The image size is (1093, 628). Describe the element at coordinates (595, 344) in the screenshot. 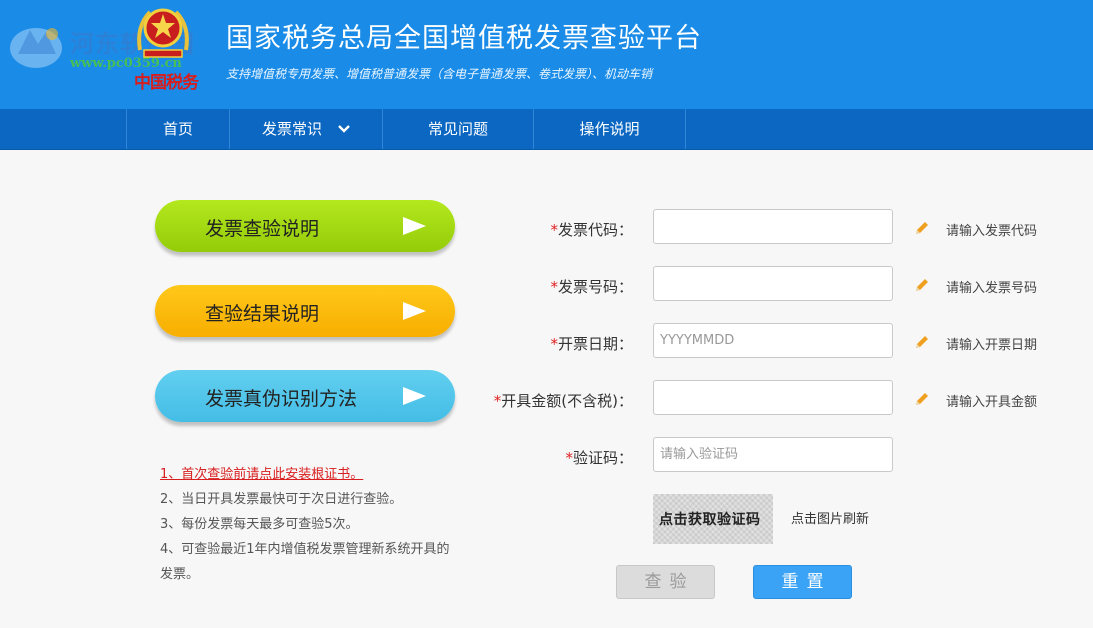

I see `invoice-date-label-text: 开票日期：` at that location.